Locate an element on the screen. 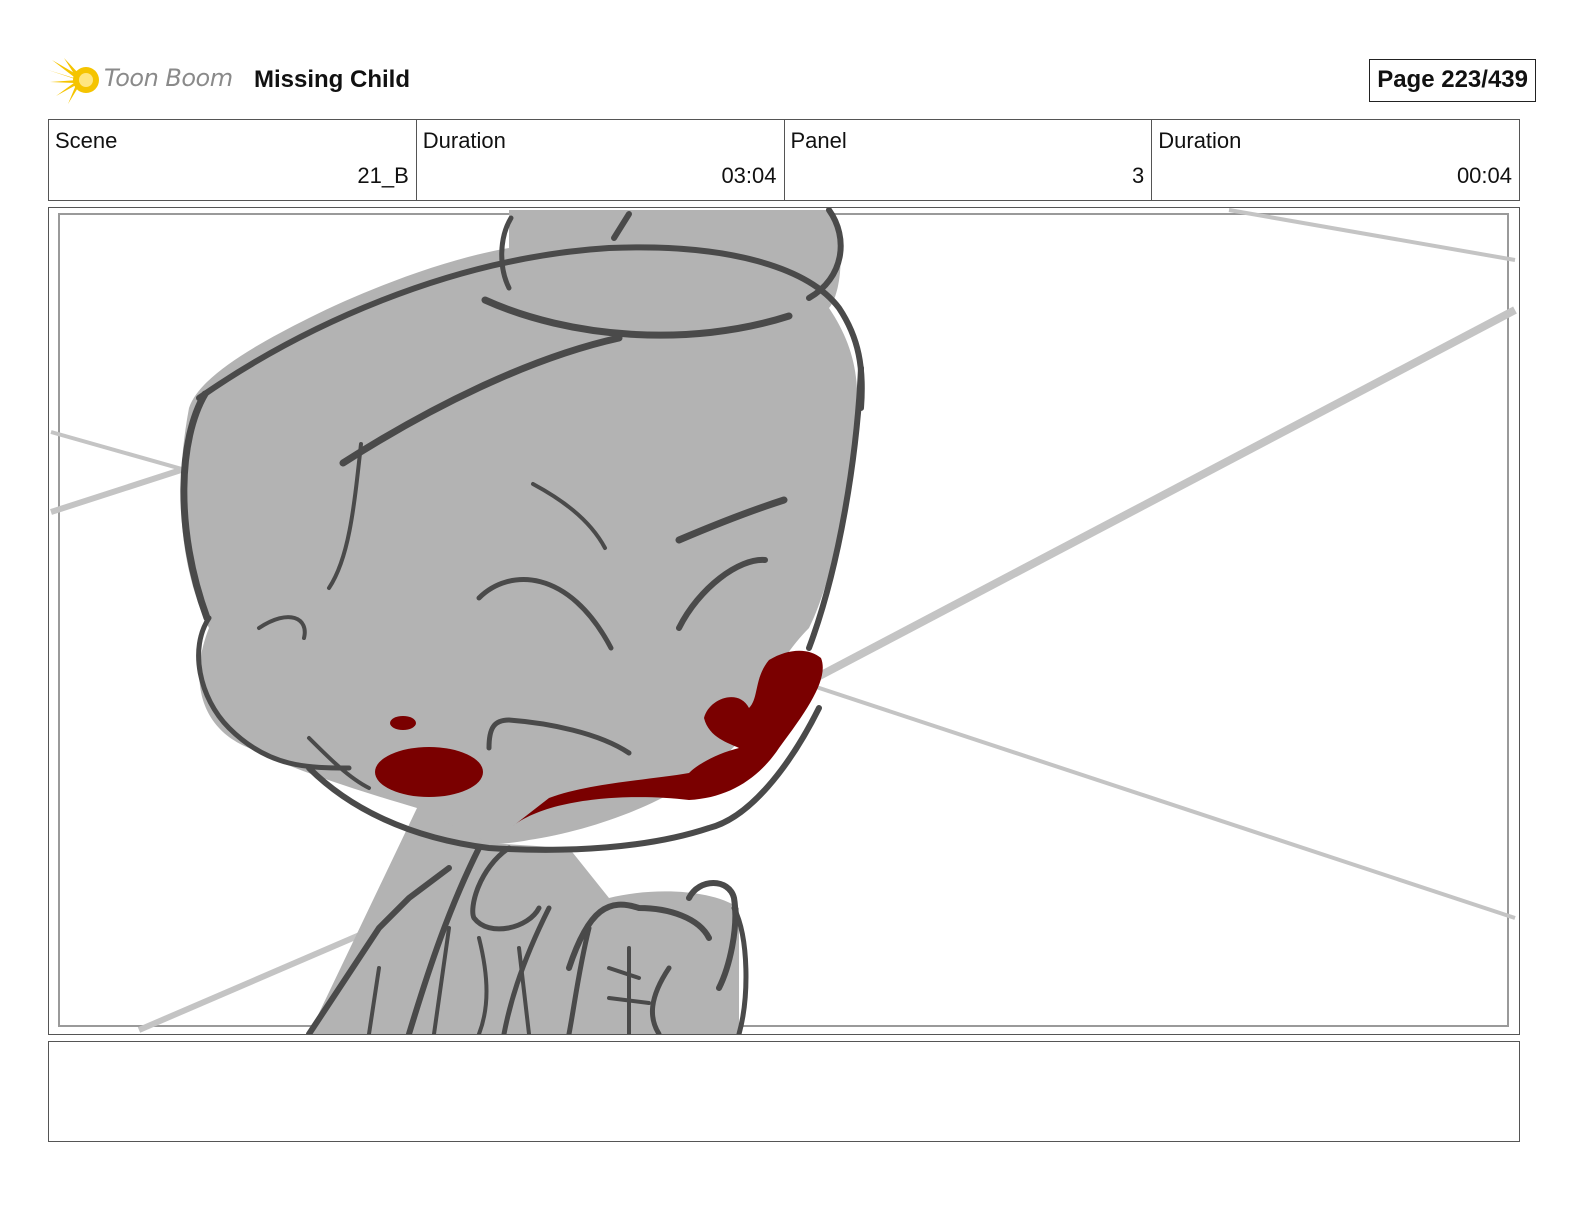 Image resolution: width=1584 pixels, height=1224 pixels. panel-value: 3 is located at coordinates (1138, 175).